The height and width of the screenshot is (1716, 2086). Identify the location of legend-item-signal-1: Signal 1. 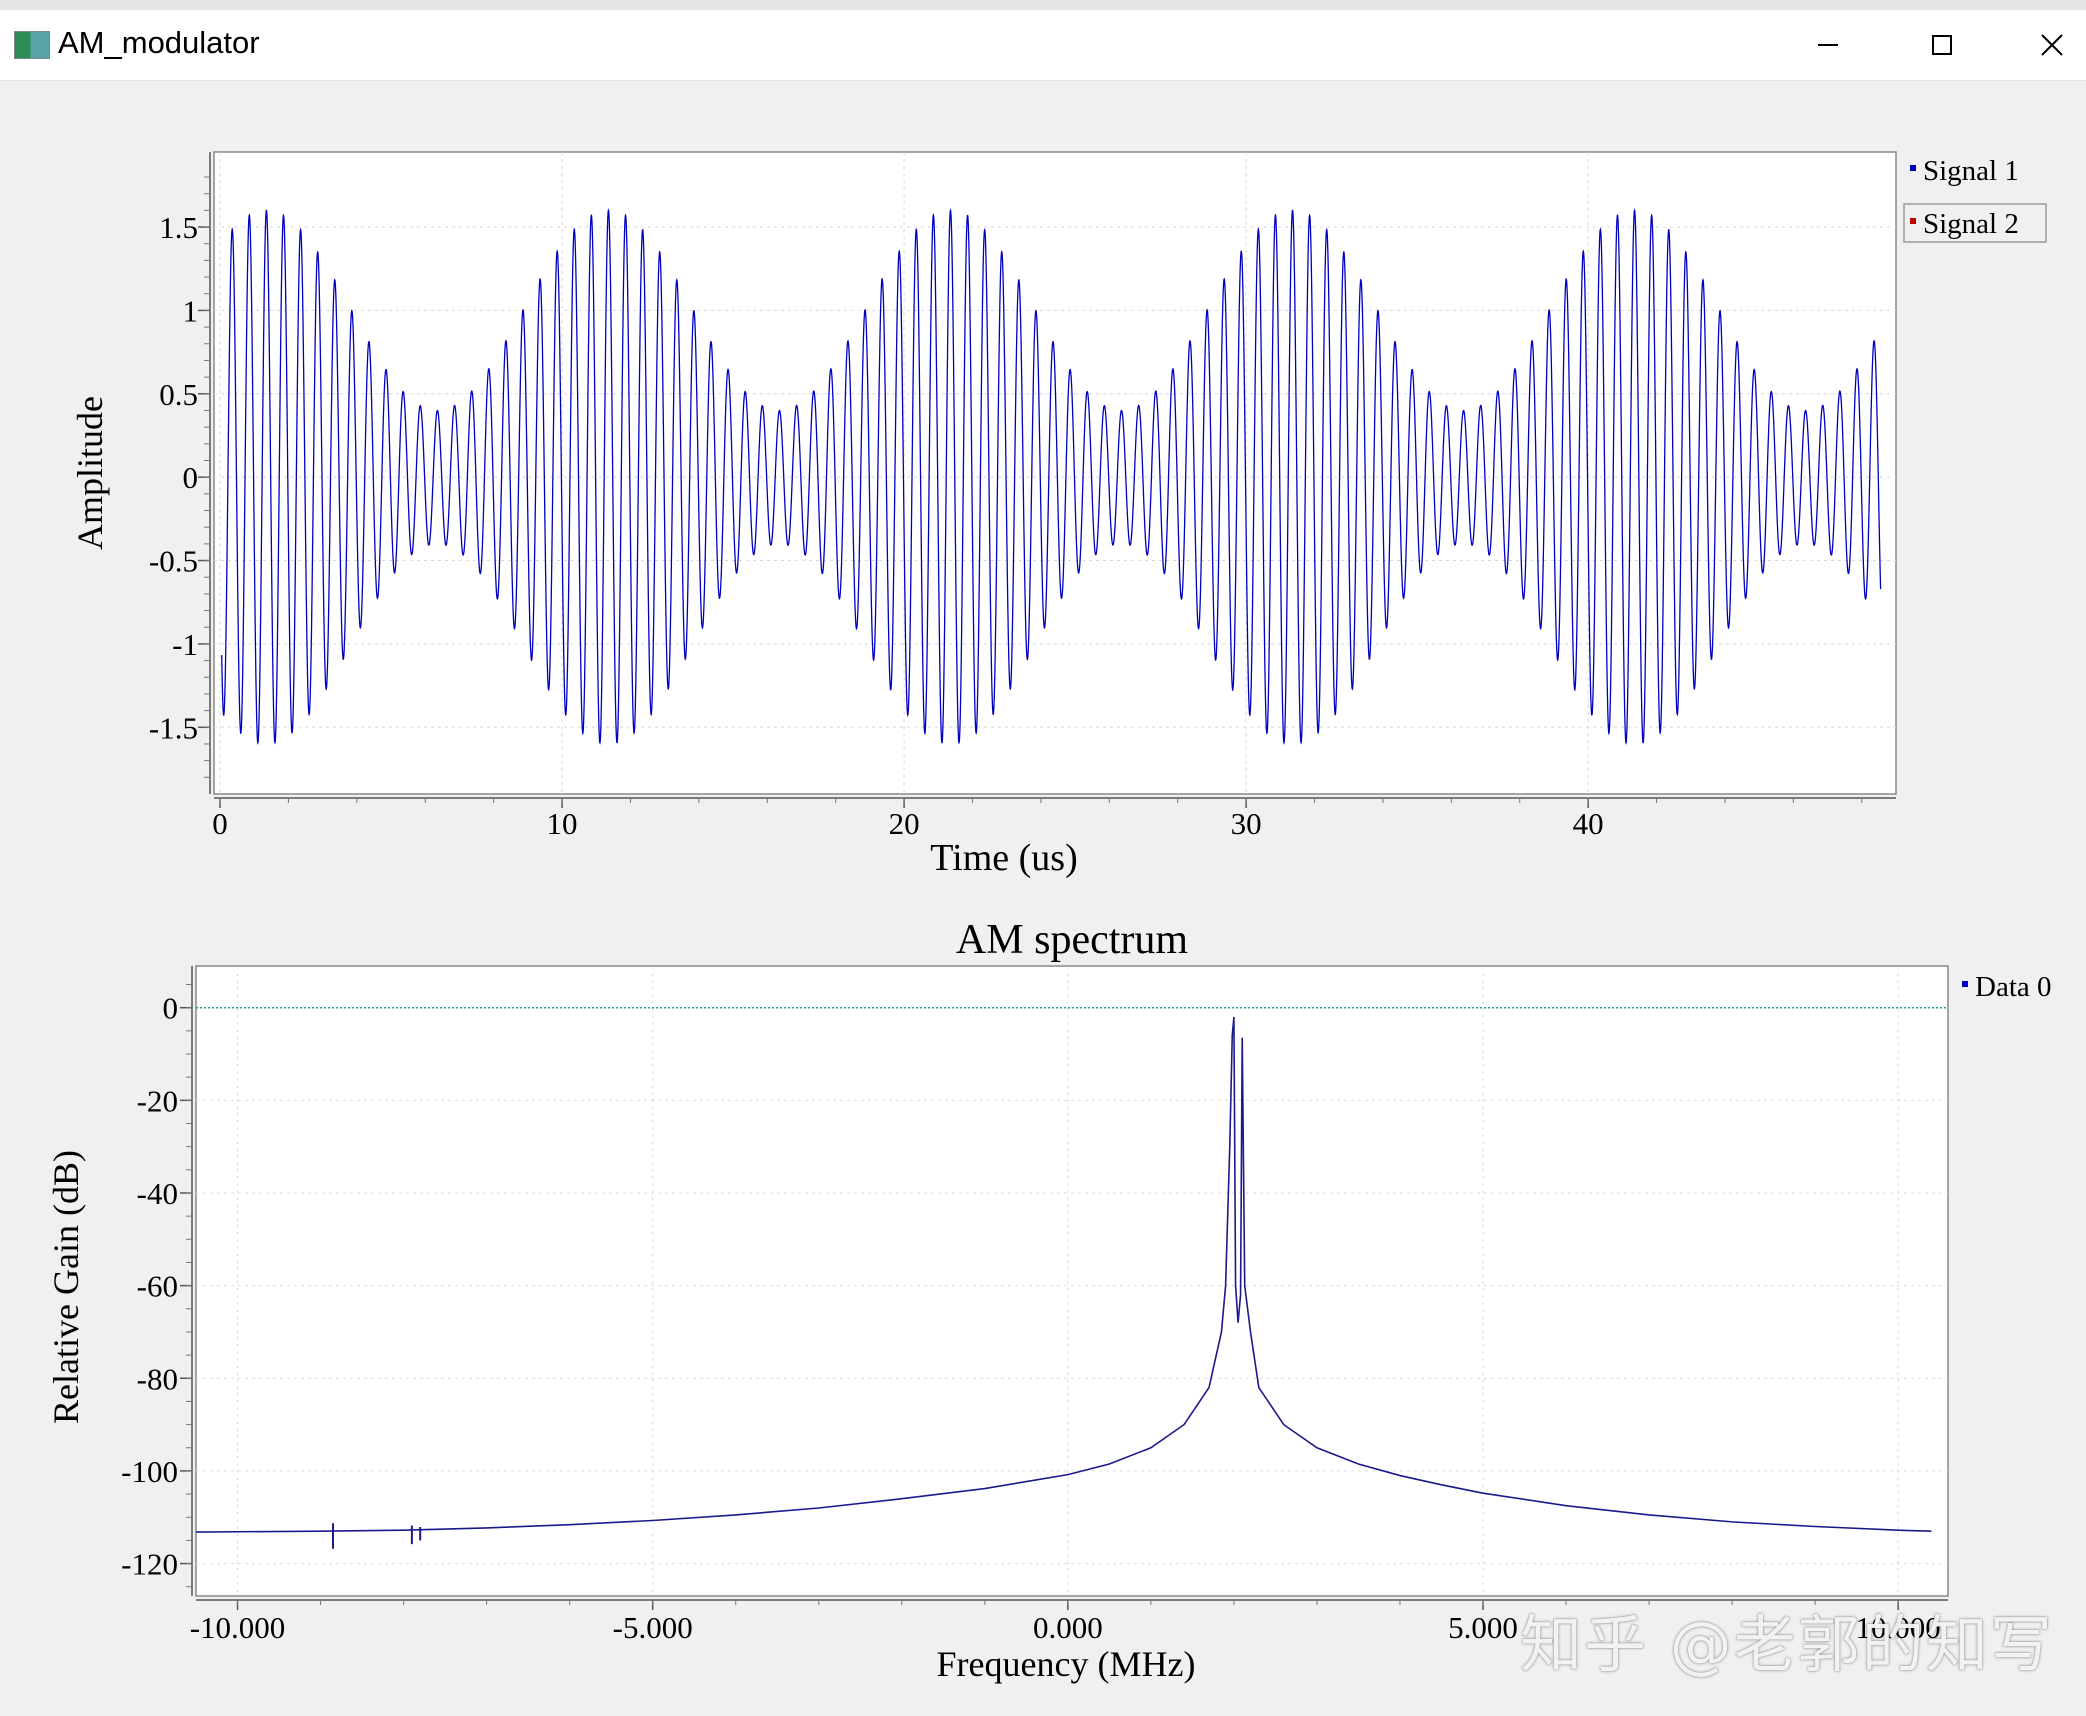
(1964, 171).